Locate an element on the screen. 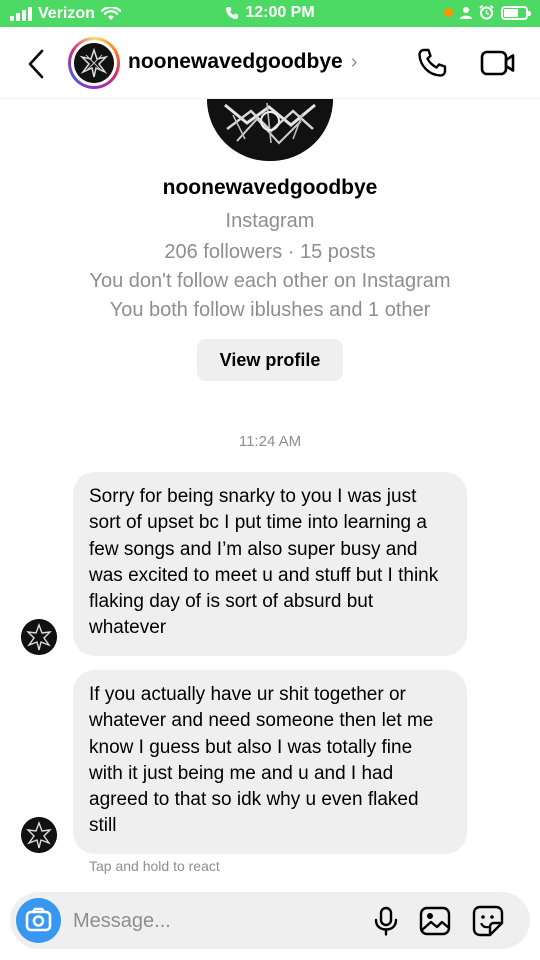 Image resolution: width=540 pixels, height=960 pixels. video-camera-icon is located at coordinates (498, 63).